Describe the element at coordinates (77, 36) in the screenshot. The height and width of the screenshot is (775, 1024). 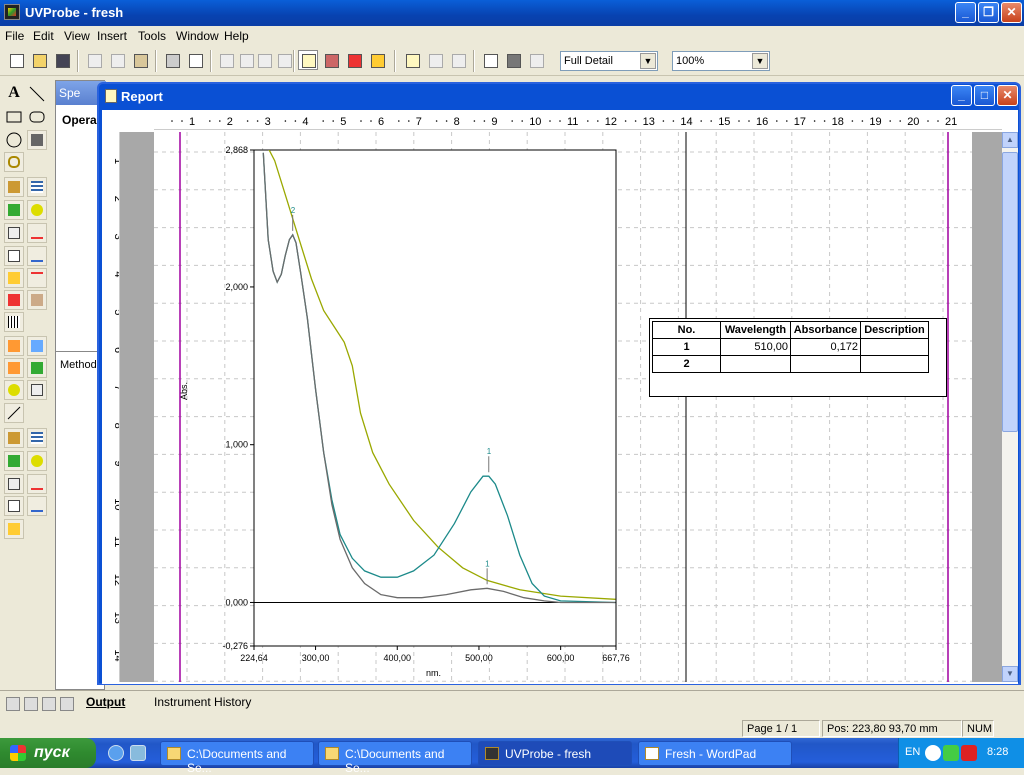
I see `menu-view: View` at that location.